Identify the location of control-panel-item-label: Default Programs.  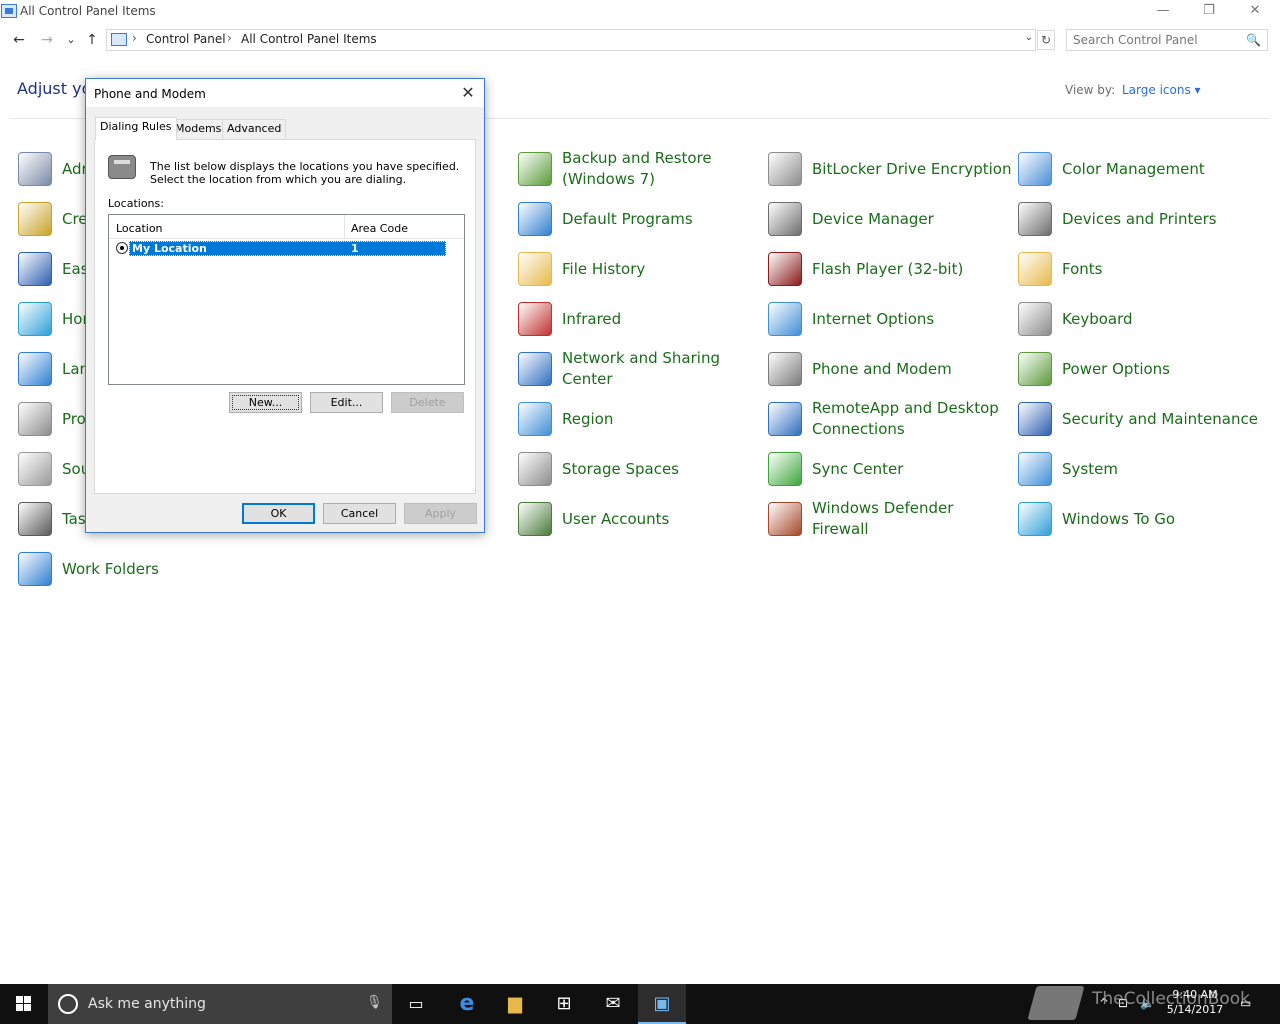
(662, 219).